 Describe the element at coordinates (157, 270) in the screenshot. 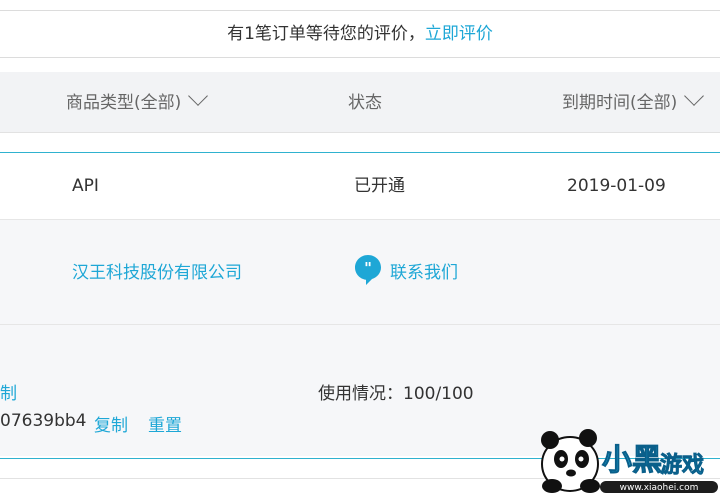

I see `vendor-company-link: 汉王科技股份有限公司` at that location.